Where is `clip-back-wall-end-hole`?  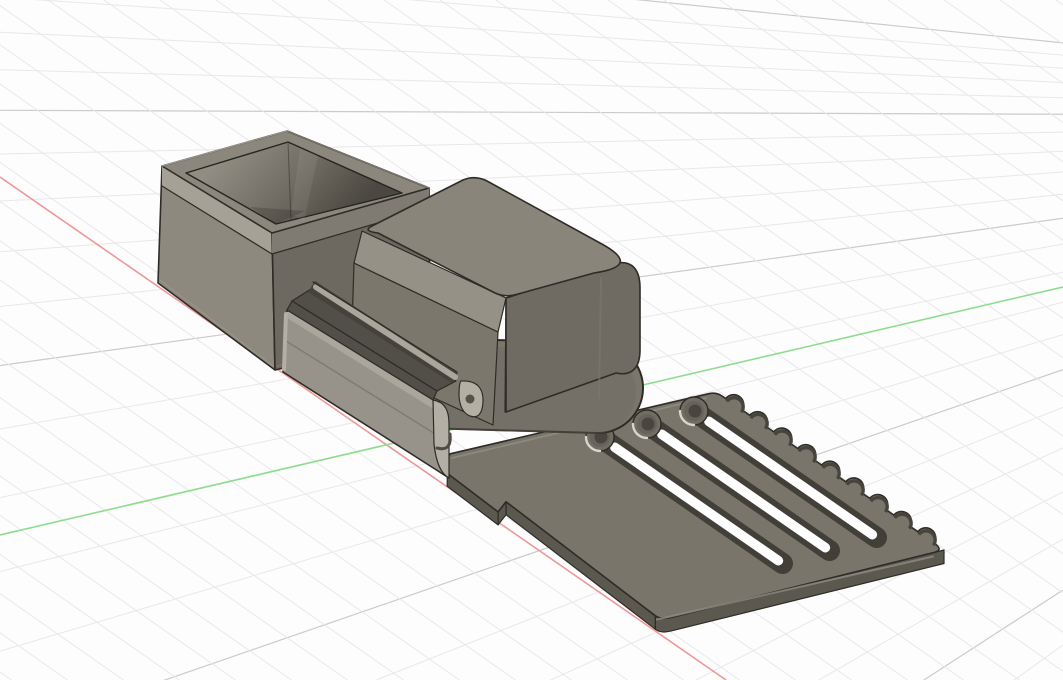
clip-back-wall-end-hole is located at coordinates (470, 399).